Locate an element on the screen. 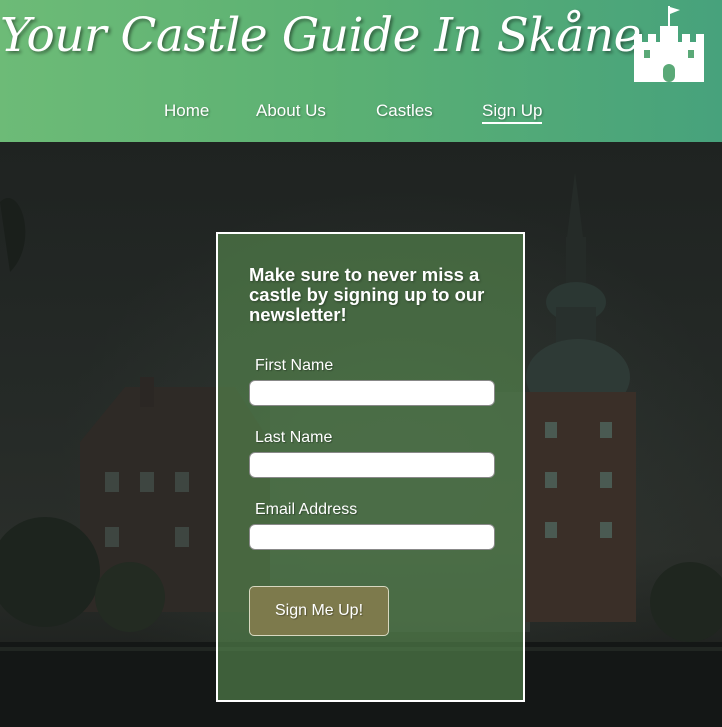 This screenshot has width=722, height=727. last-name-field is located at coordinates (372, 465).